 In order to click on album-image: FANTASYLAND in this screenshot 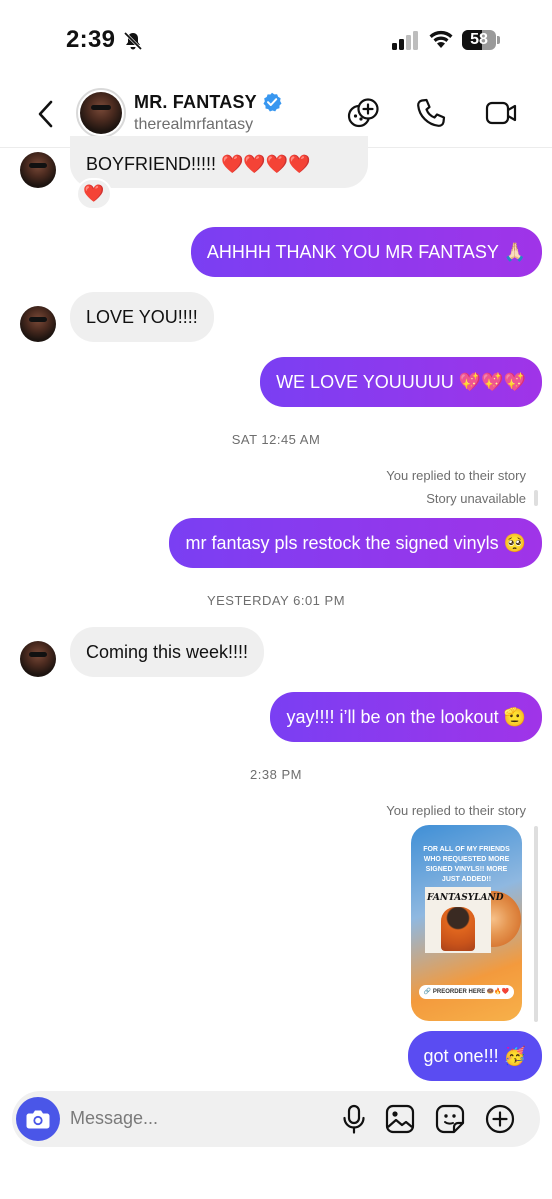, I will do `click(473, 920)`.